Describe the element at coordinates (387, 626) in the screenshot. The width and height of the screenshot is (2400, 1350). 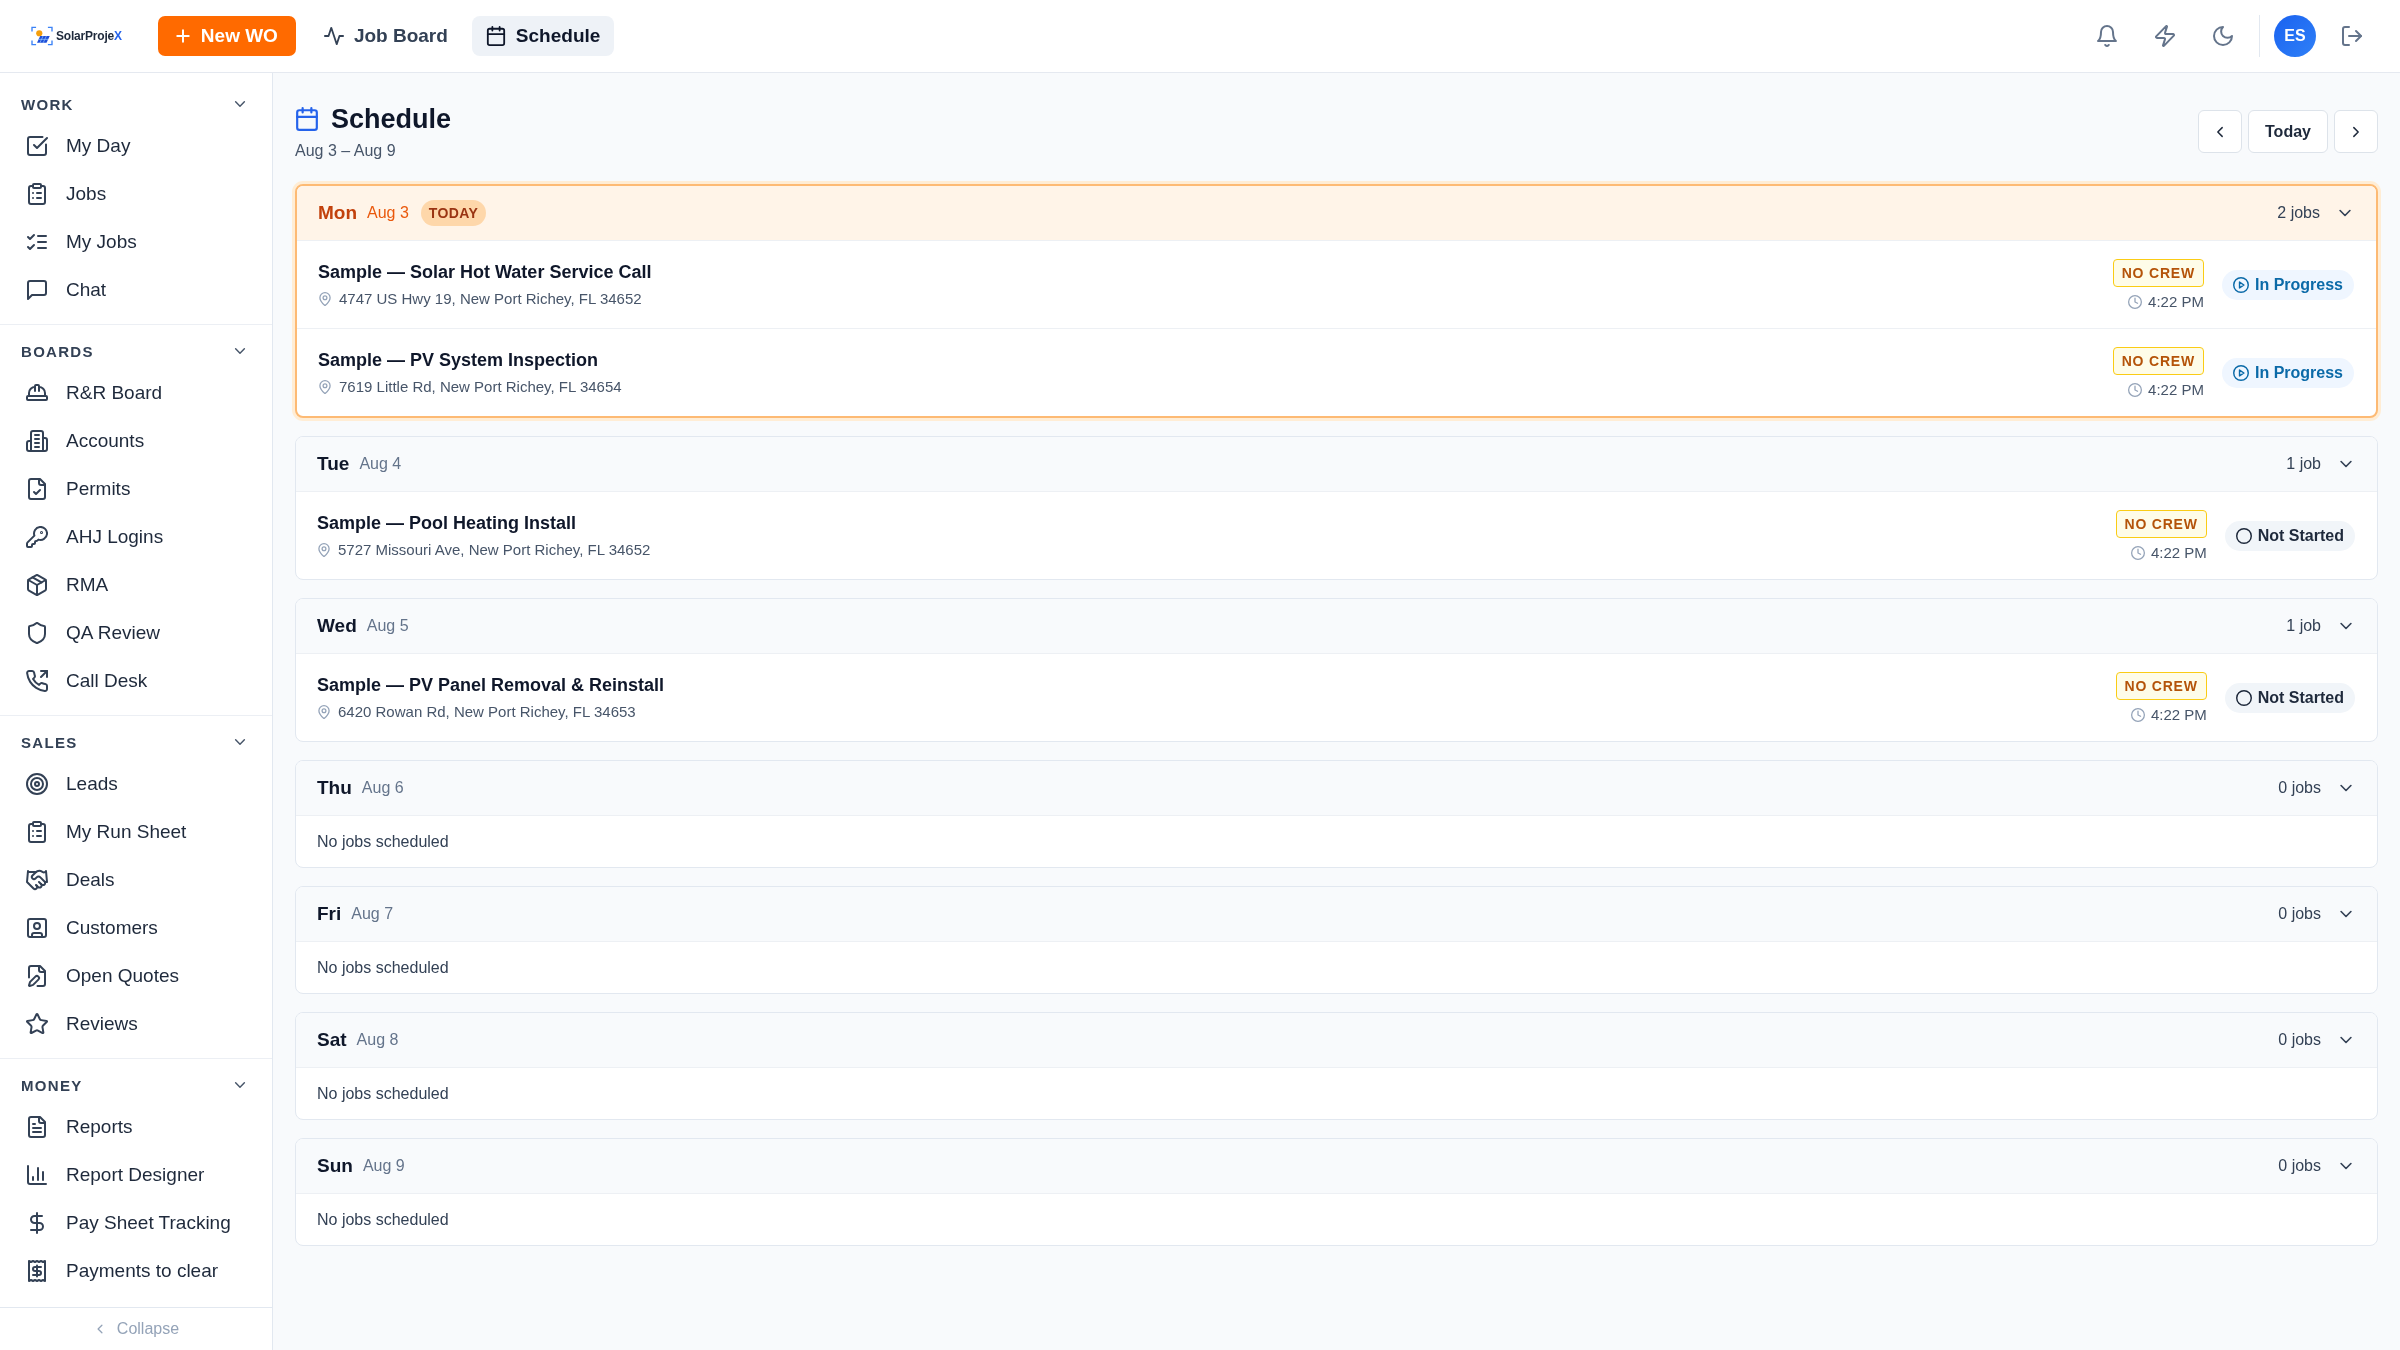
I see `day-date: Aug 5` at that location.